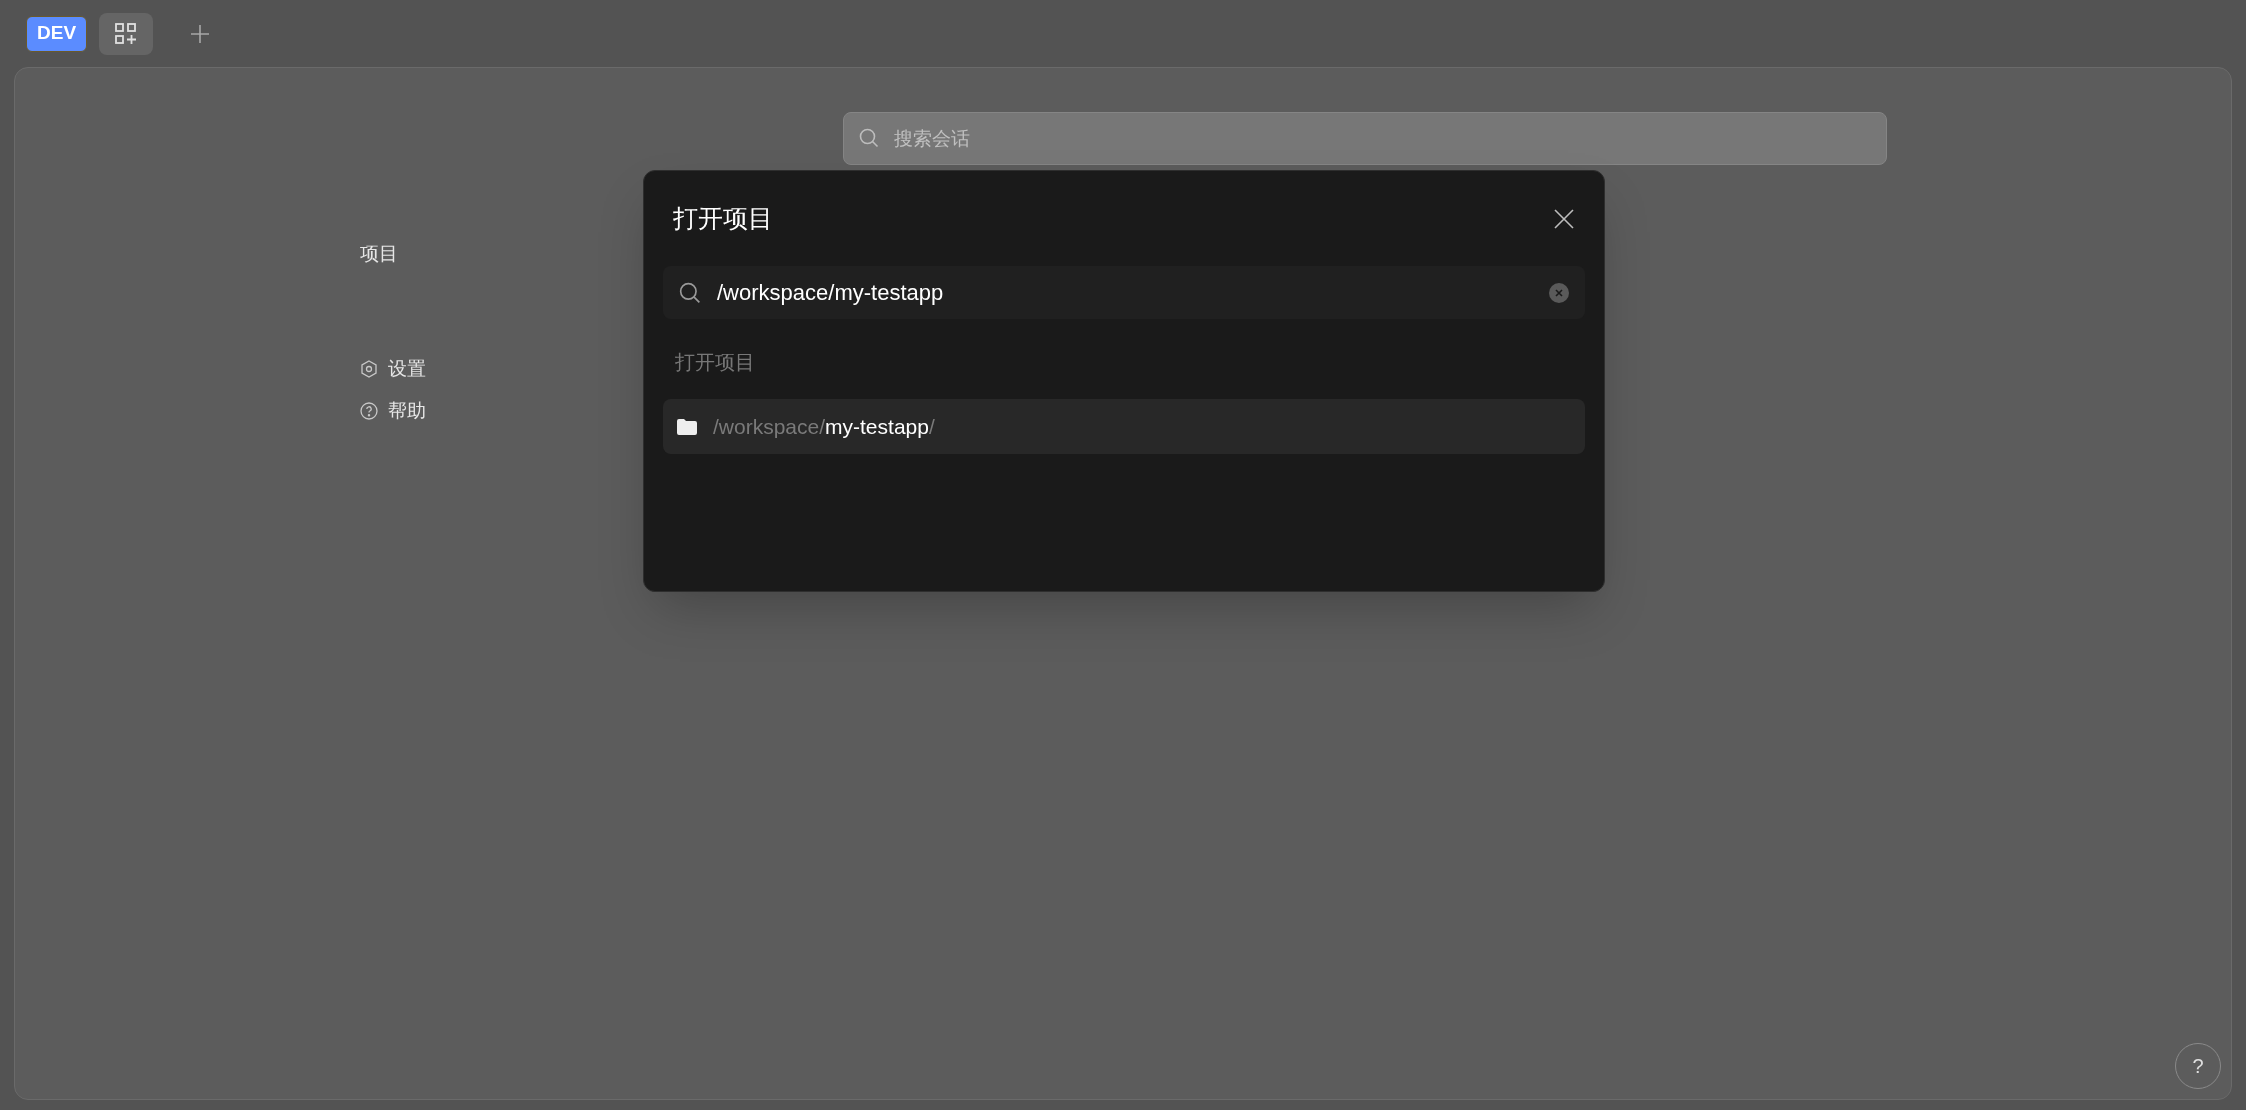  What do you see at coordinates (369, 368) in the screenshot?
I see `settings-icon` at bounding box center [369, 368].